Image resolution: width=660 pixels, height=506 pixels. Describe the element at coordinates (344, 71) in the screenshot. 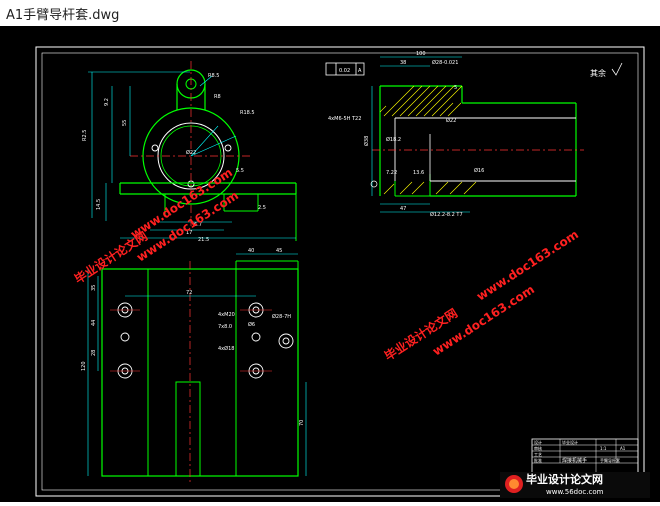

I see `svg-text: 0.02` at that location.